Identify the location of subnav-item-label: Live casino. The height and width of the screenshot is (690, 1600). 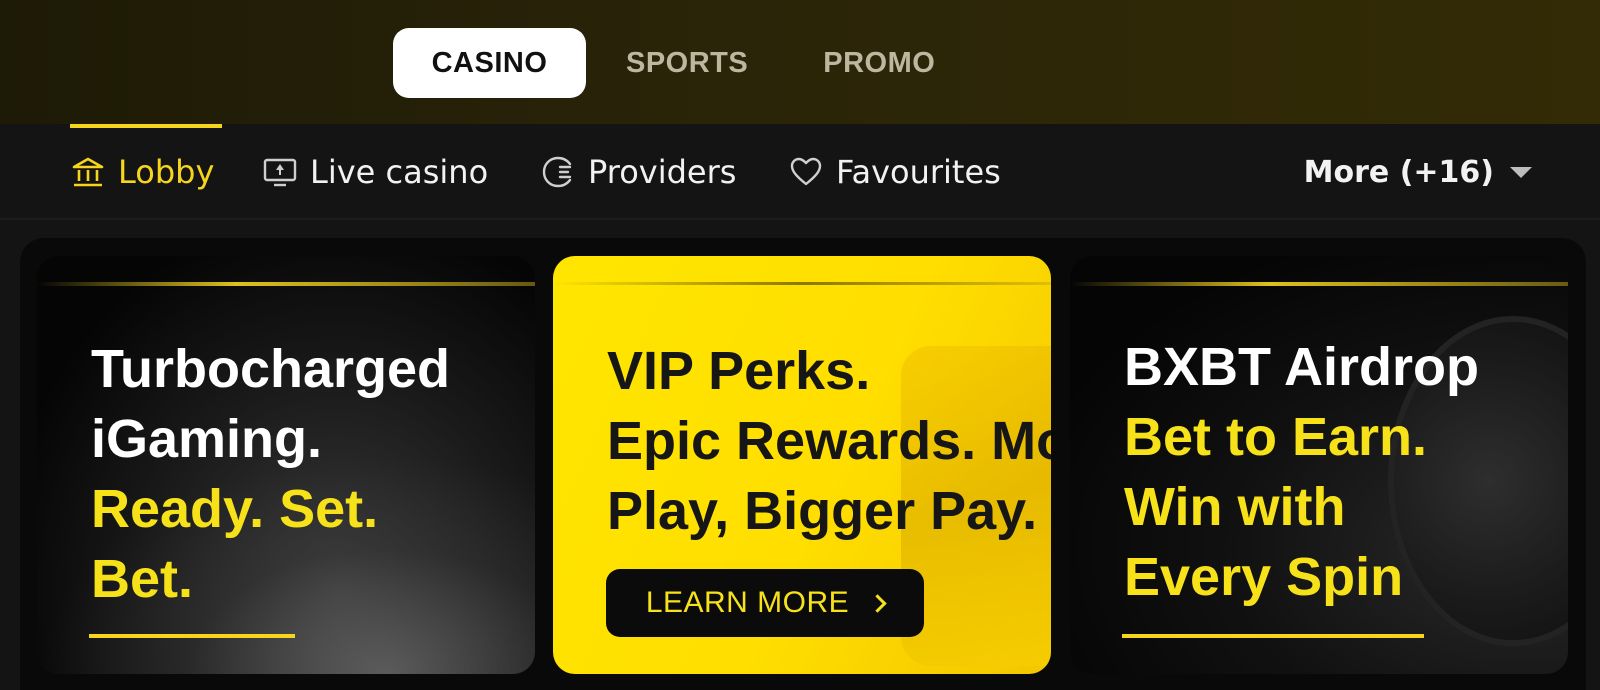
(399, 172).